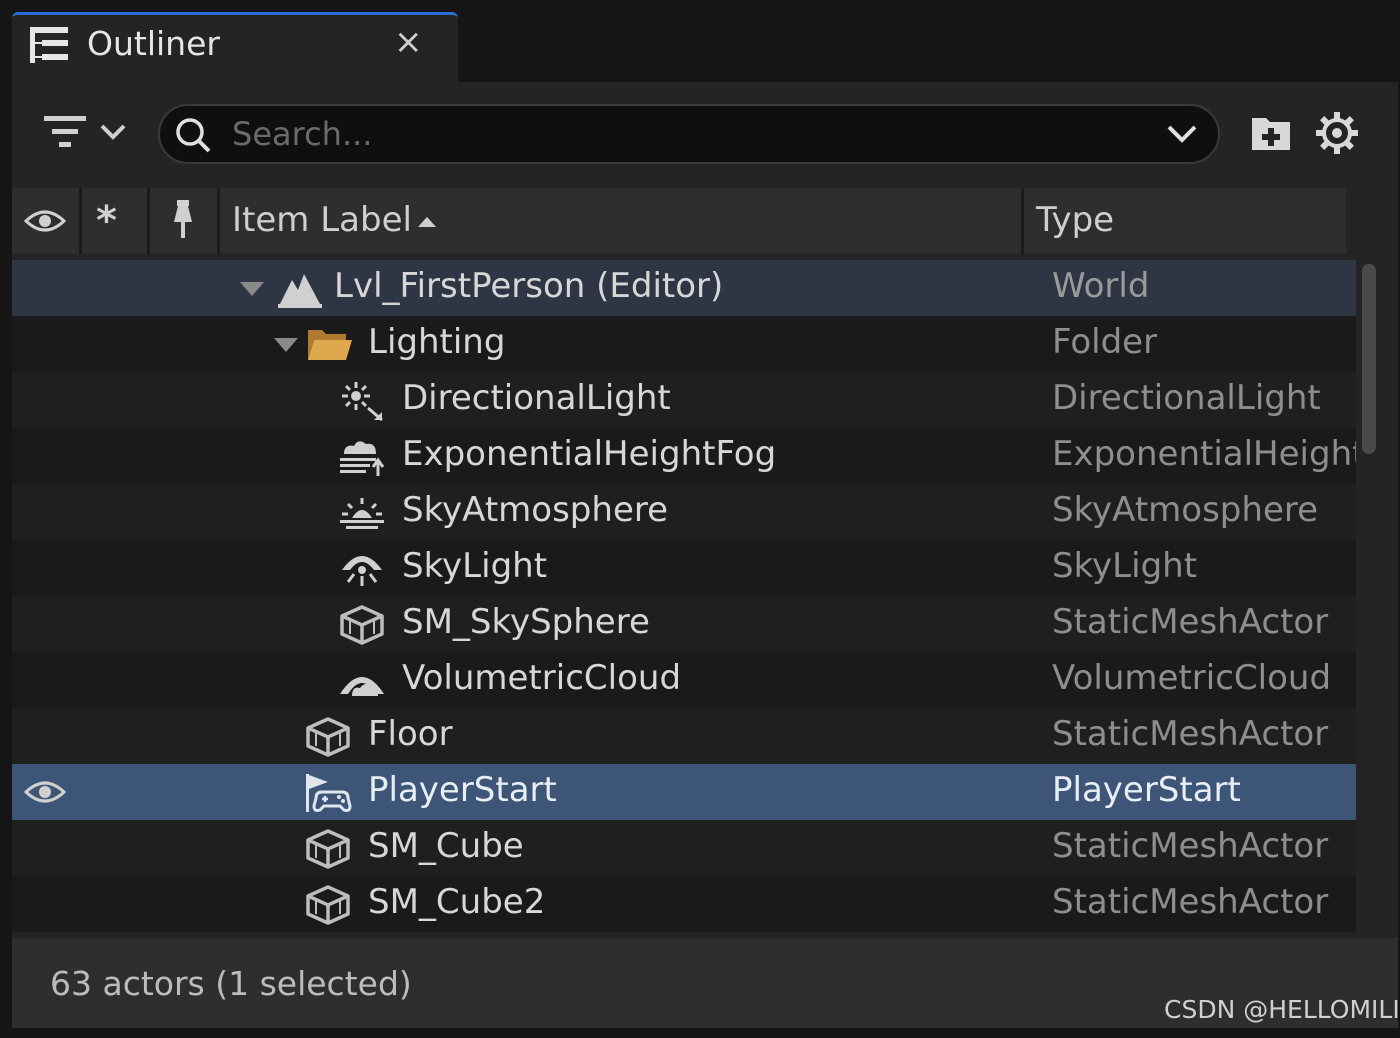  What do you see at coordinates (684, 344) in the screenshot?
I see `tree-row-folder: Lighting Folder` at bounding box center [684, 344].